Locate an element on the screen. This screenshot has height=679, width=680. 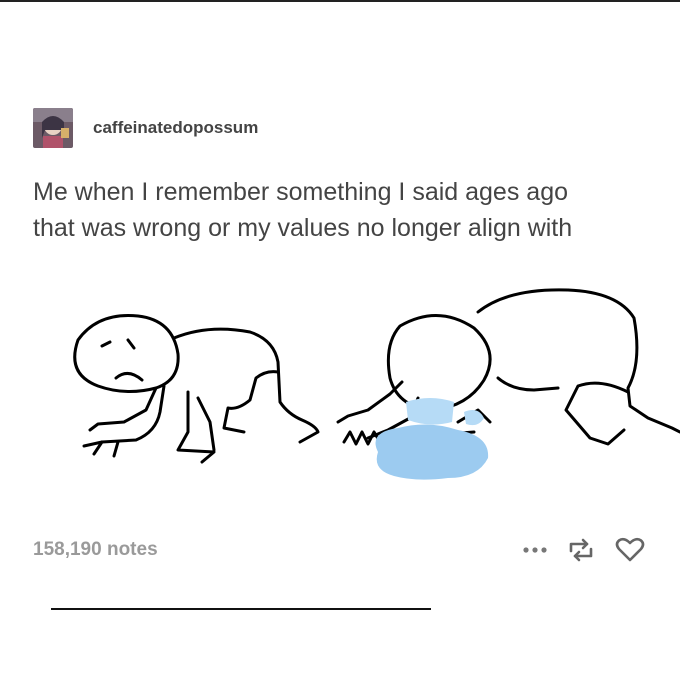
like-button is located at coordinates (630, 550).